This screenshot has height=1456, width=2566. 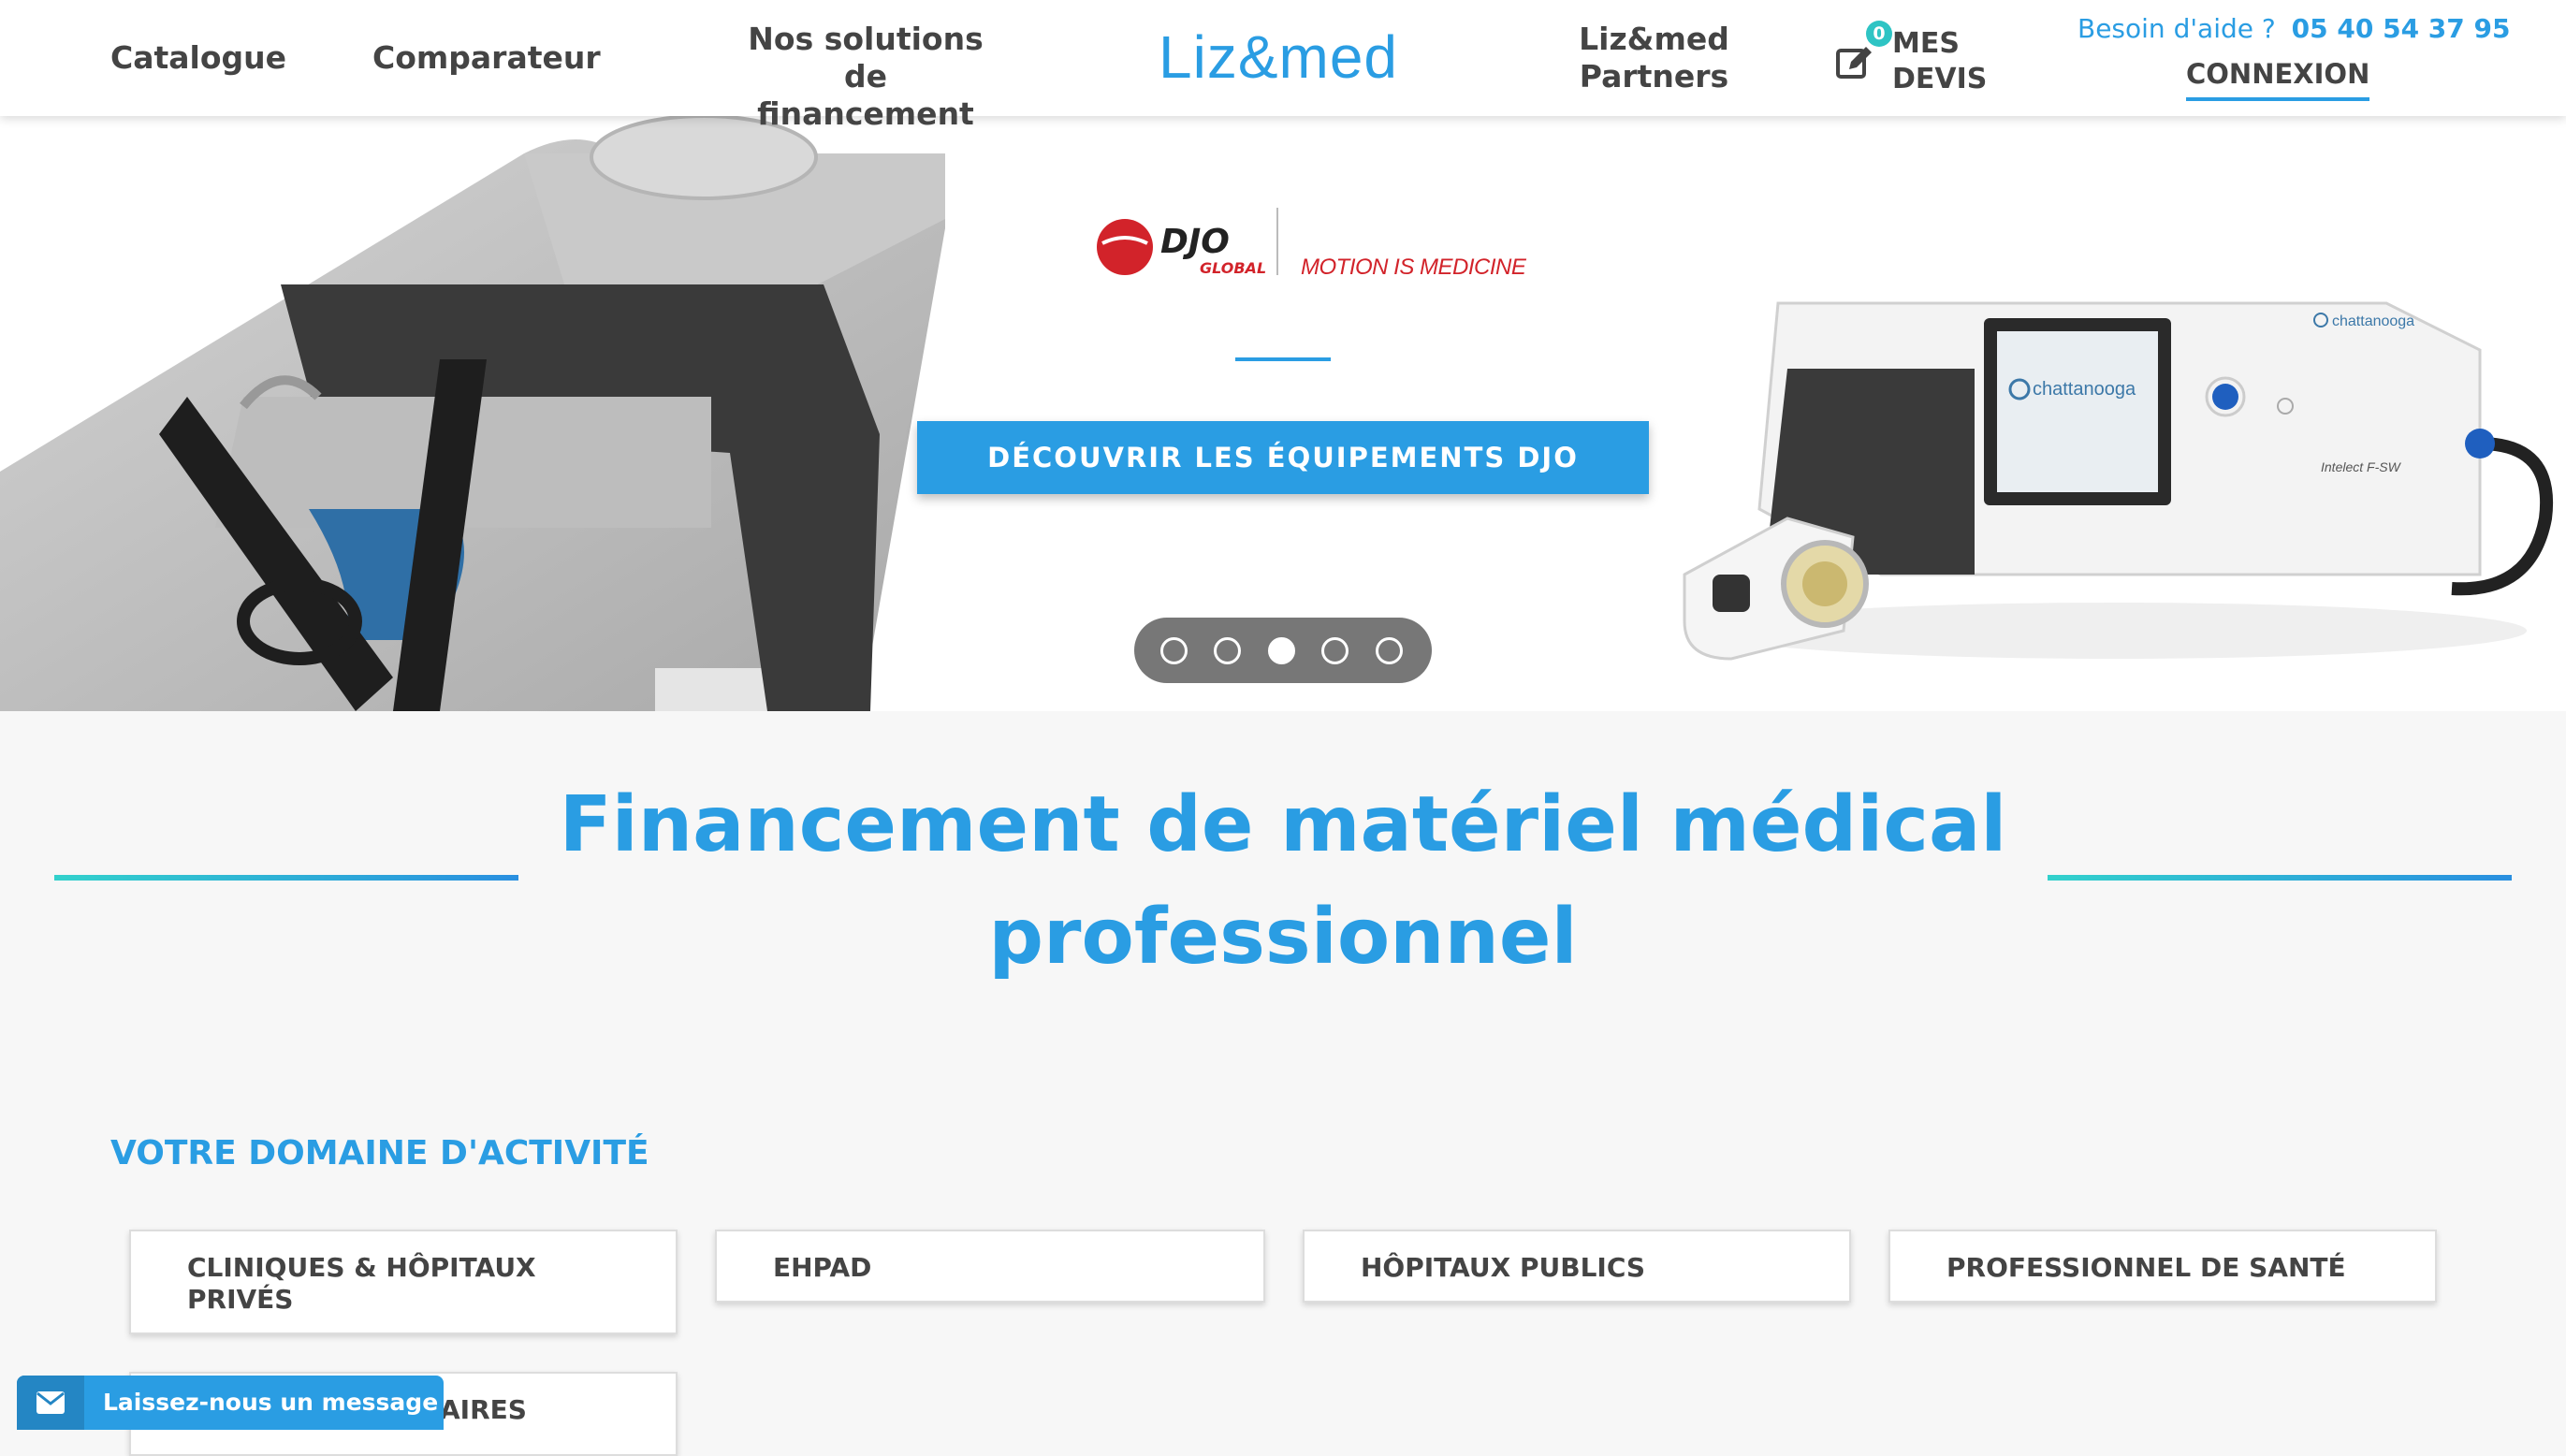 What do you see at coordinates (2146, 1267) in the screenshot?
I see `domain-card-label: PROFESSIONNEL DE SANTÉ` at bounding box center [2146, 1267].